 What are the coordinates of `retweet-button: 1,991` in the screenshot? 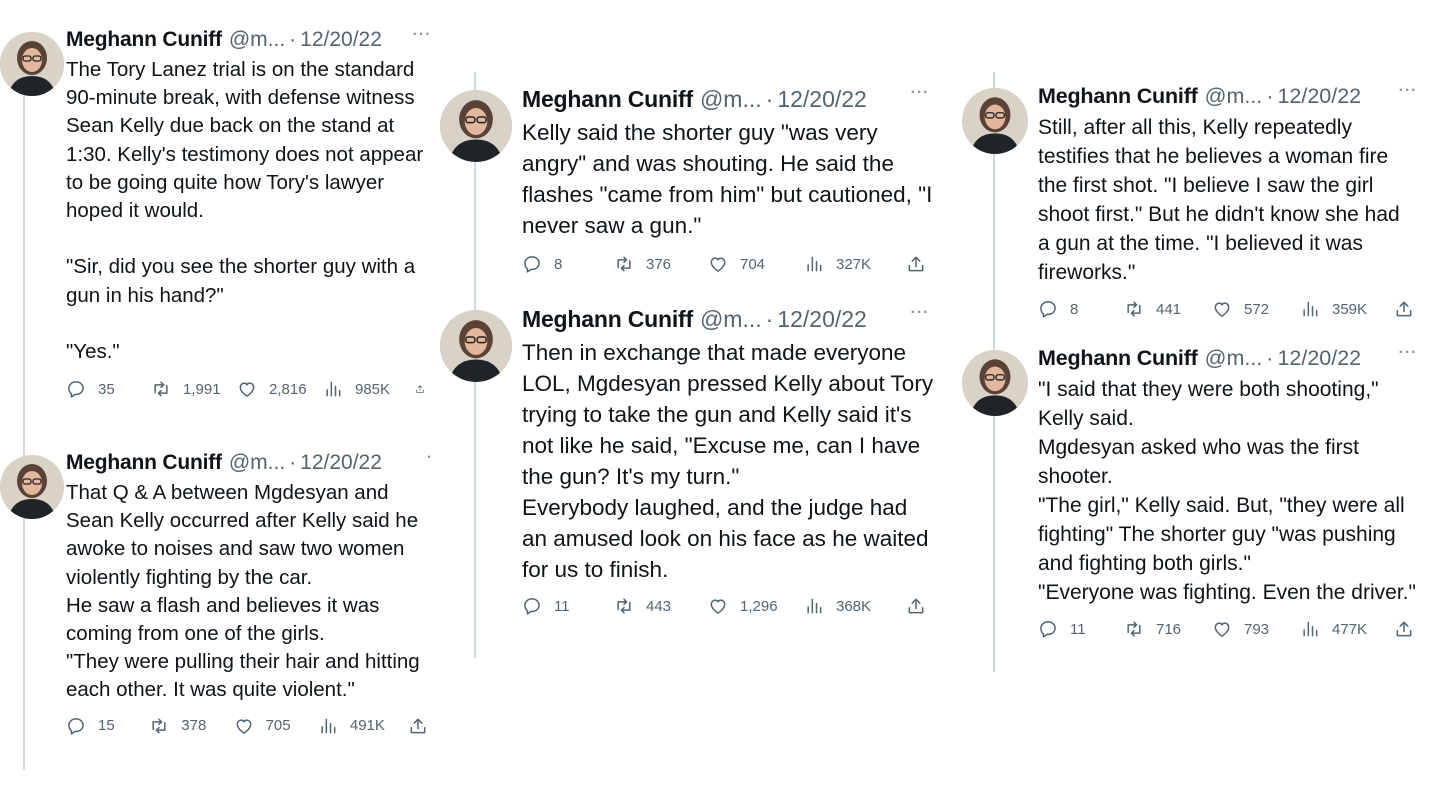 It's located at (194, 389).